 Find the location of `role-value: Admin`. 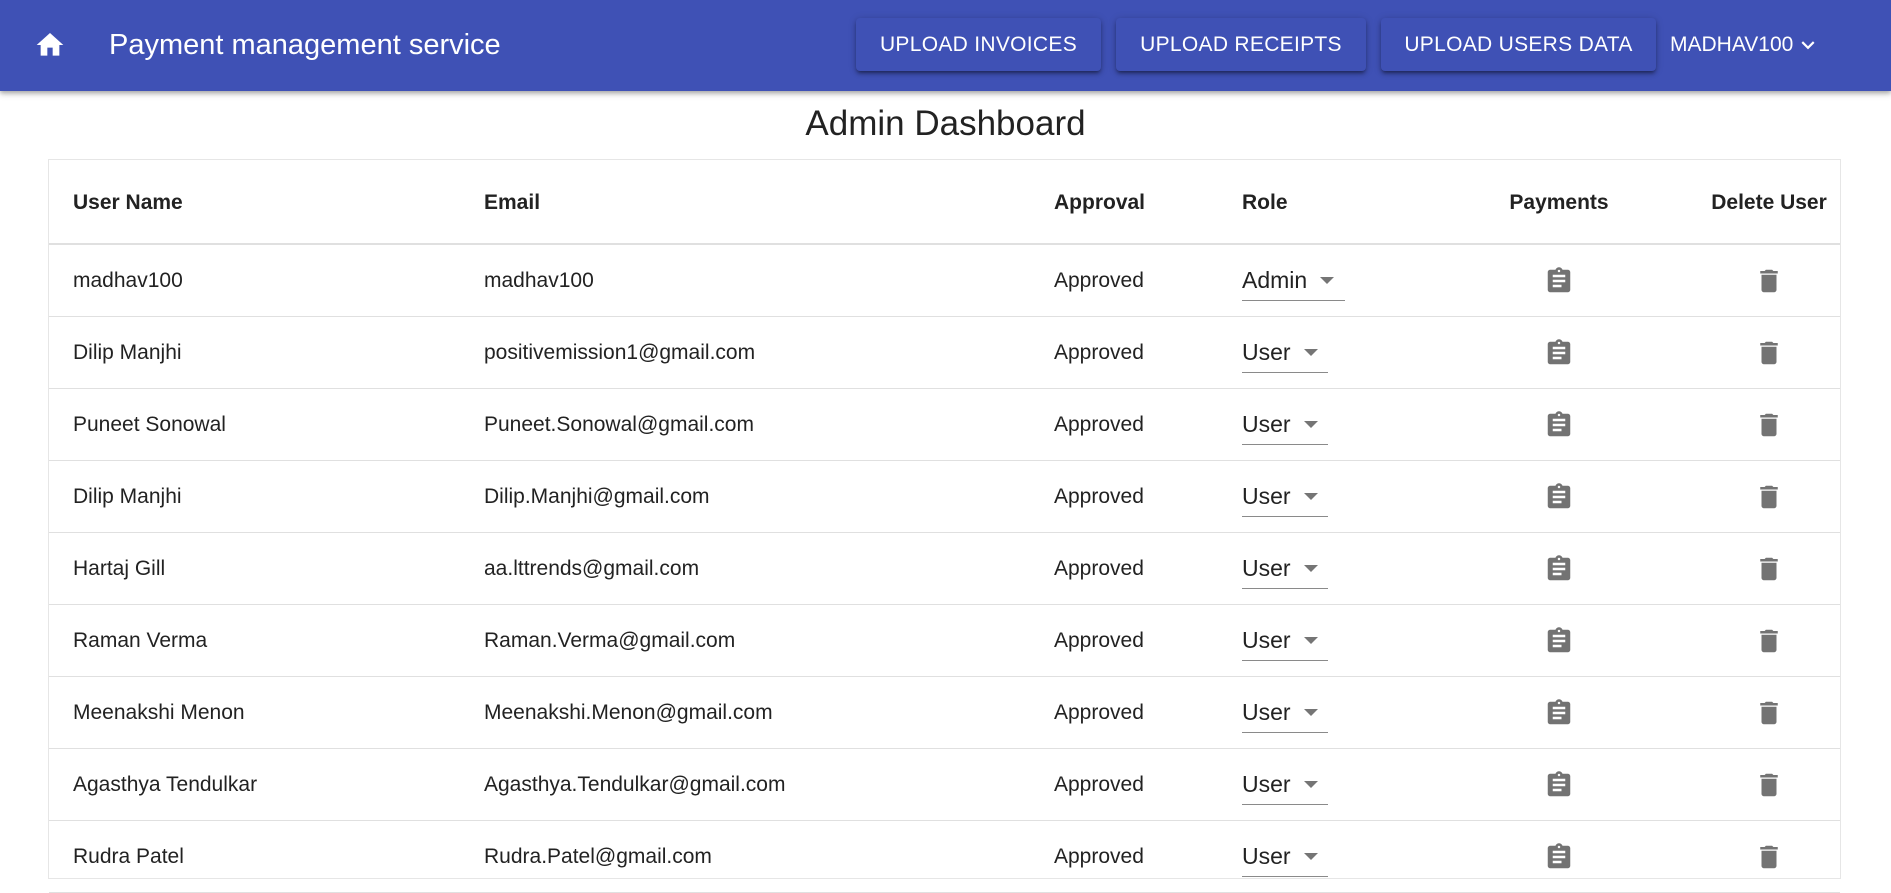

role-value: Admin is located at coordinates (1275, 280).